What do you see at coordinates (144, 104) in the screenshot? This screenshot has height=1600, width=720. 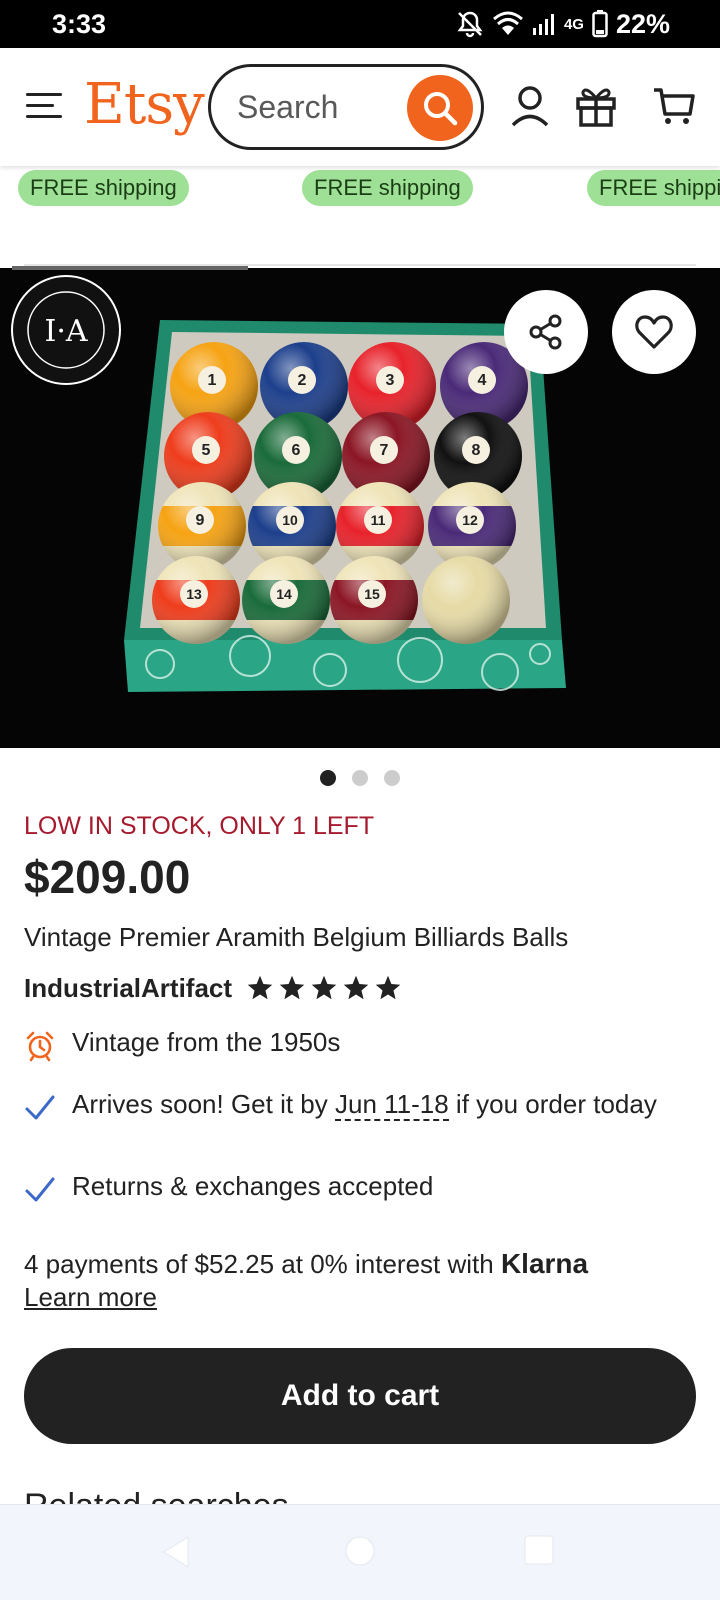 I see `etsy-logo: Etsy` at bounding box center [144, 104].